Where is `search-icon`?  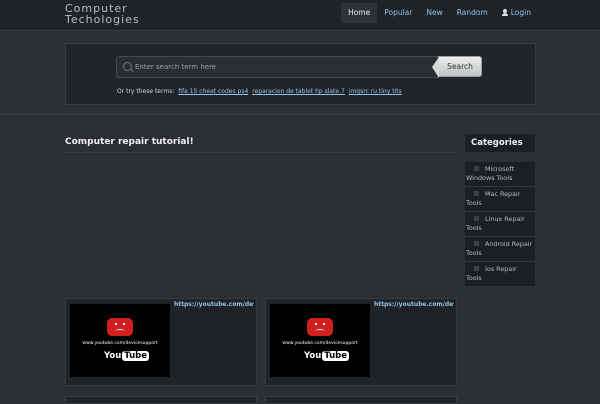 search-icon is located at coordinates (127, 66).